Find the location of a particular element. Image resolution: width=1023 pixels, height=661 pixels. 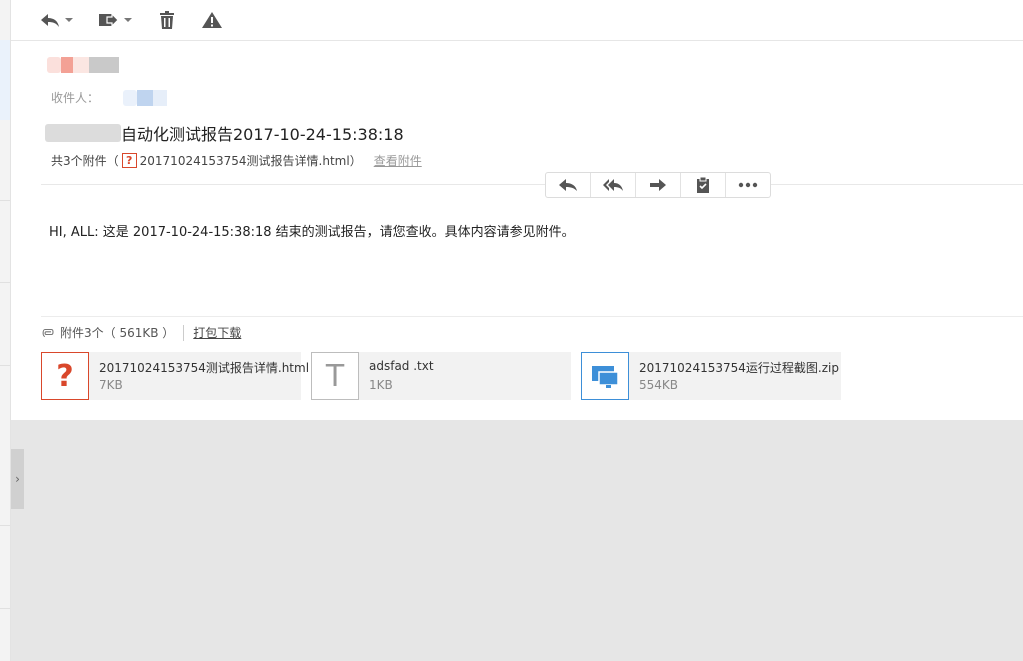

attachment-card-html: ? 20171024153754测试报告详情.html 7KB is located at coordinates (175, 376).